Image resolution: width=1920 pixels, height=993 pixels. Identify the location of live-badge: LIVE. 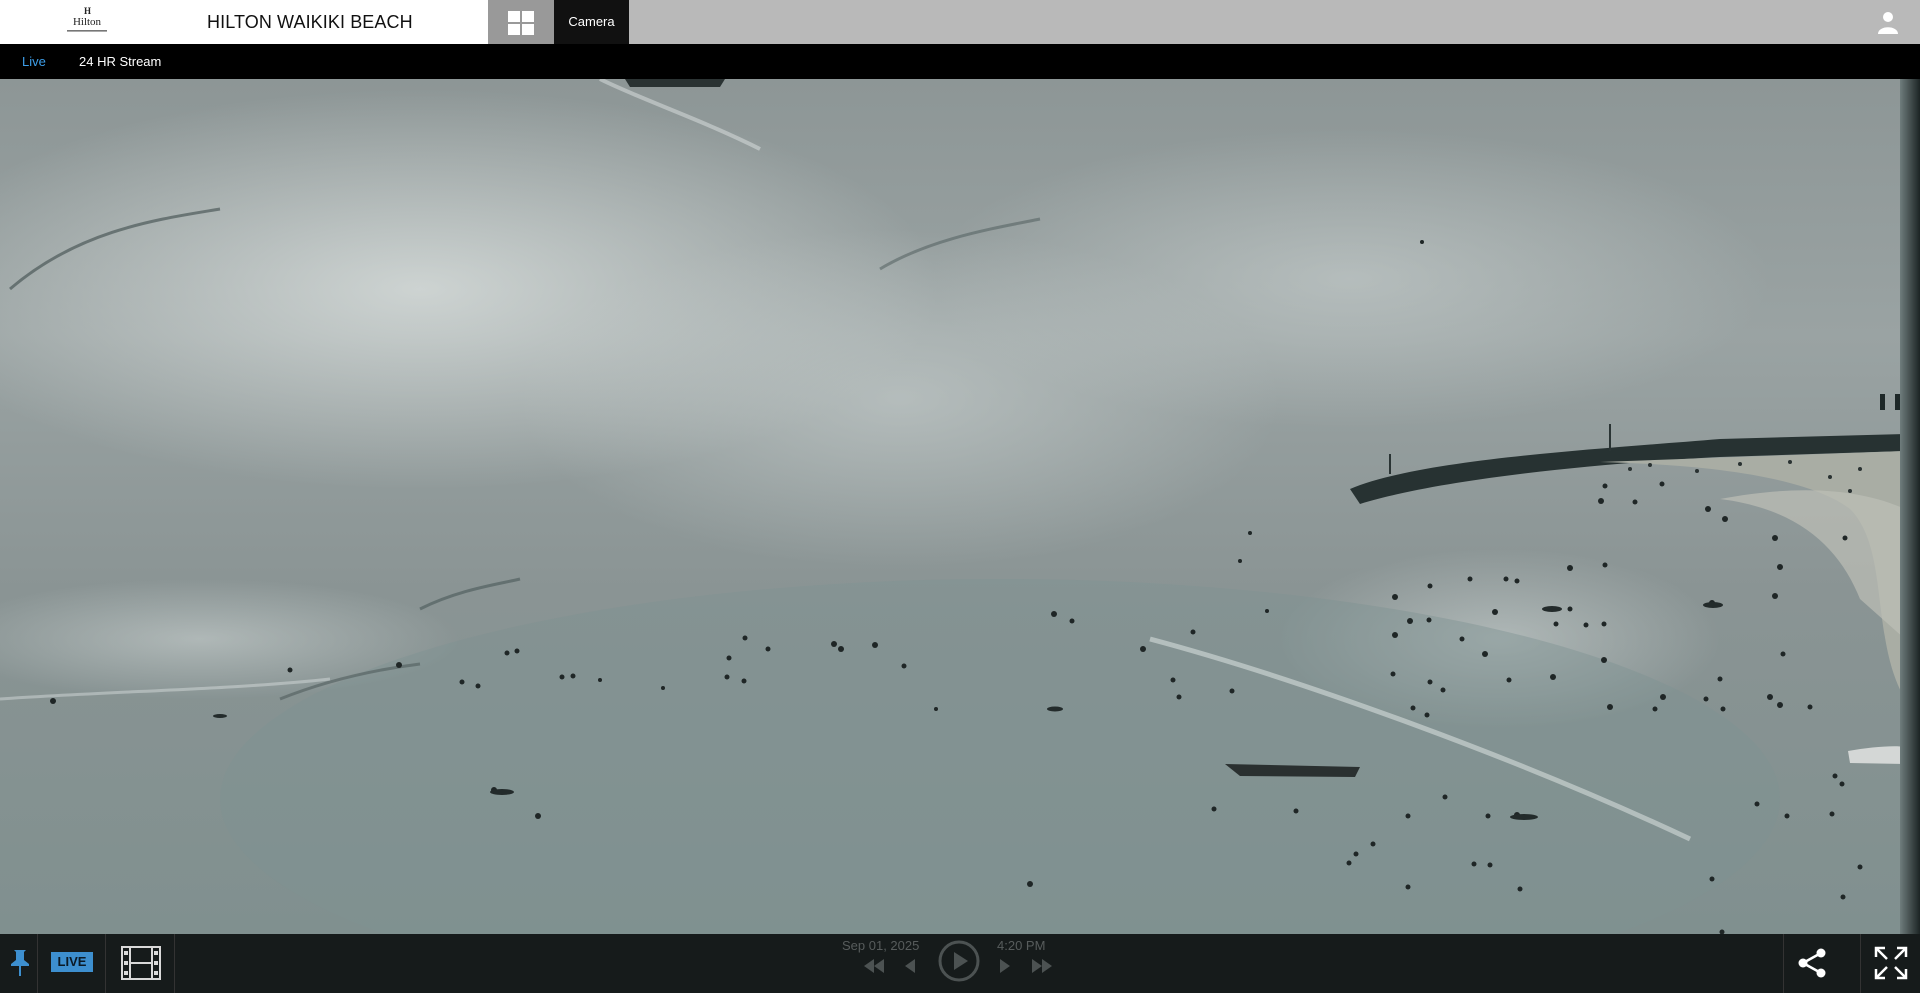
(72, 962).